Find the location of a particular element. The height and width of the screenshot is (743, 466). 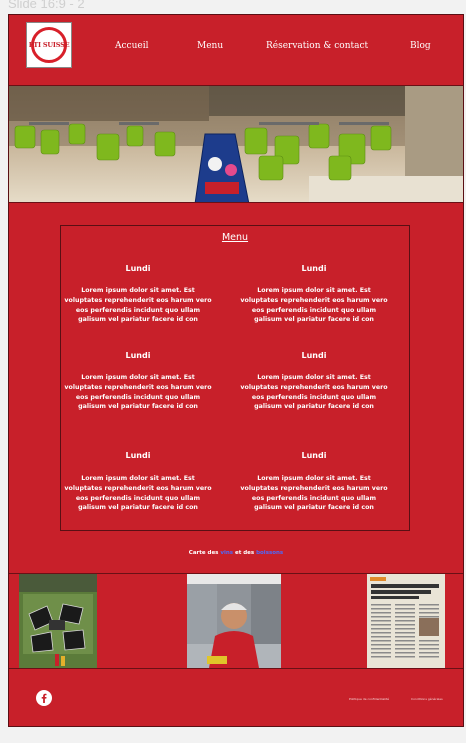

terms-link: Conditions générales is located at coordinates (427, 699).